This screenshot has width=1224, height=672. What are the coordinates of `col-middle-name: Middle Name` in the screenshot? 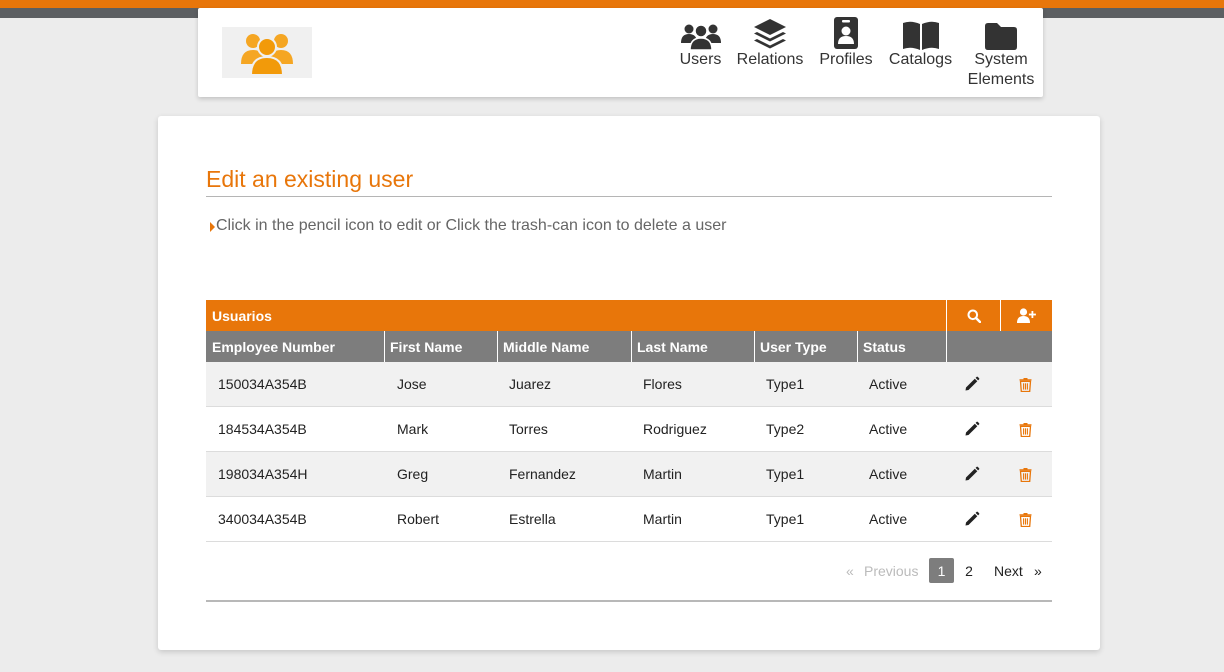 It's located at (546, 346).